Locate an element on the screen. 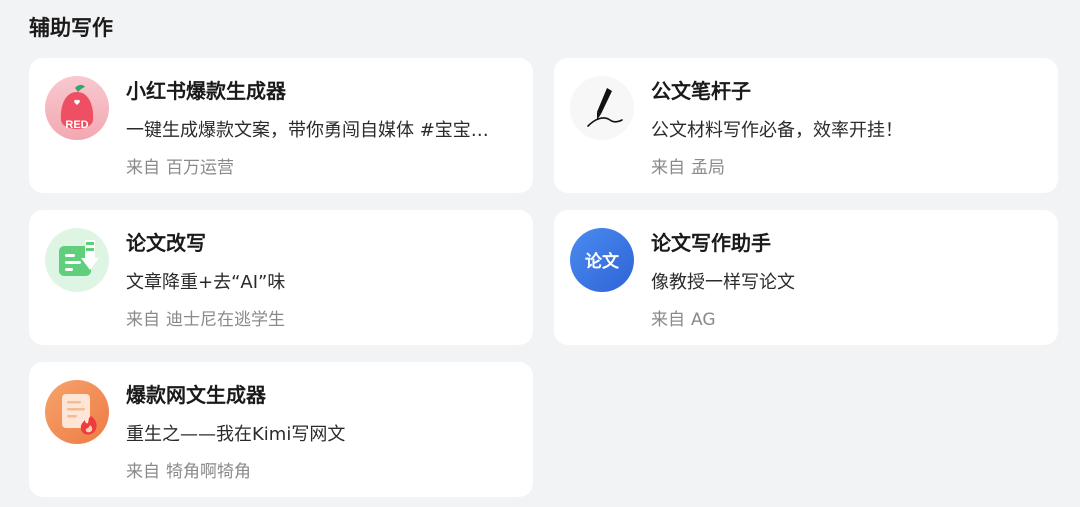 The image size is (1080, 507). thesis-badge-icon: 论文 is located at coordinates (602, 260).